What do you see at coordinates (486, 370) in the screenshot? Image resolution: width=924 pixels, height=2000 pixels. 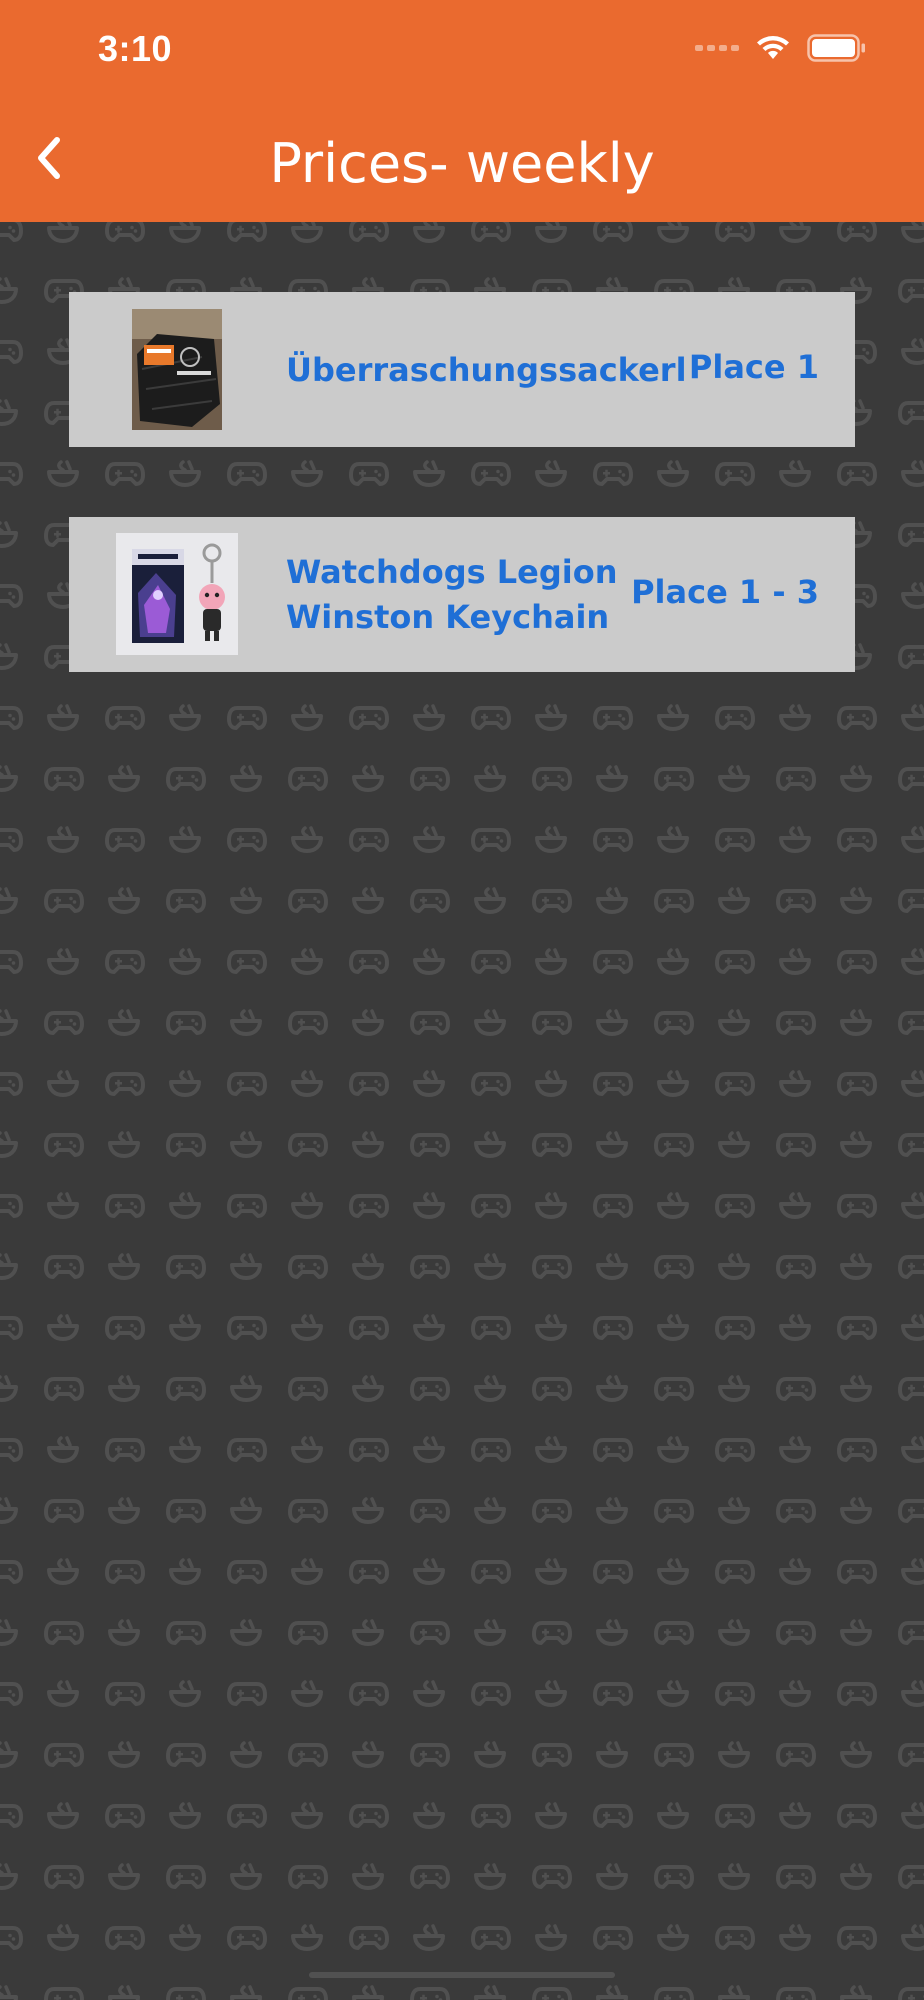 I see `prize-name: Überraschungssackerl` at bounding box center [486, 370].